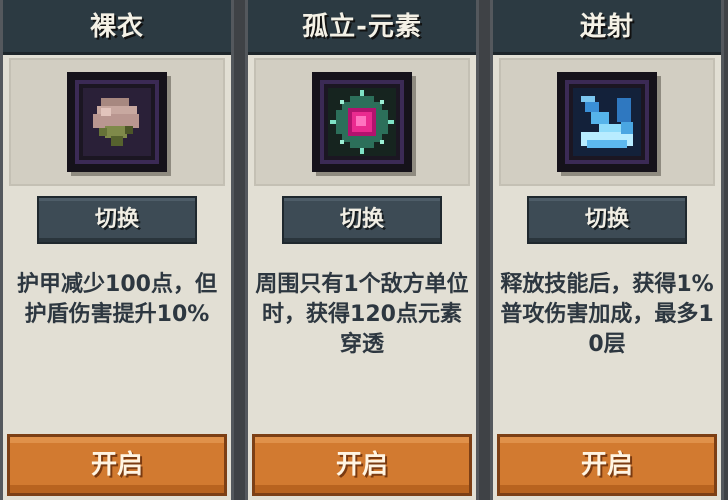 Image resolution: width=728 pixels, height=500 pixels. I want to click on card-description: 释放技能后，获得1%普攻伤害加成，最多10层, so click(607, 314).